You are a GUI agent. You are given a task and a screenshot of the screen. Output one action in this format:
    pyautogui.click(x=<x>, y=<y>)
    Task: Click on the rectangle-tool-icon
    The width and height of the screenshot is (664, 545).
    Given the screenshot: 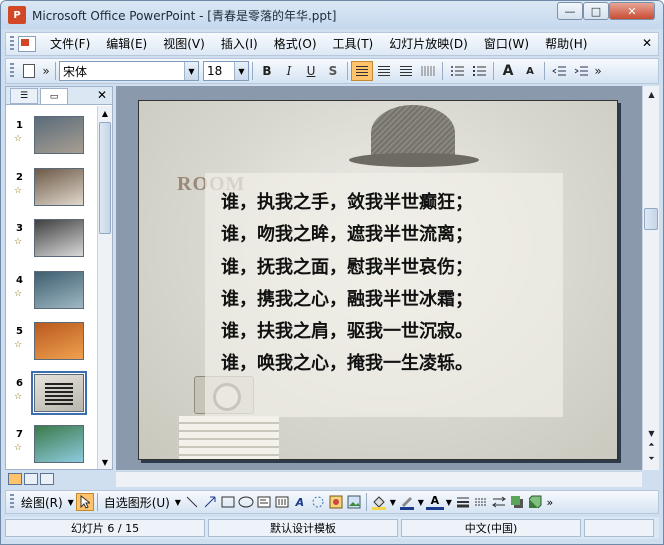 What is the action you would take?
    pyautogui.click(x=228, y=502)
    